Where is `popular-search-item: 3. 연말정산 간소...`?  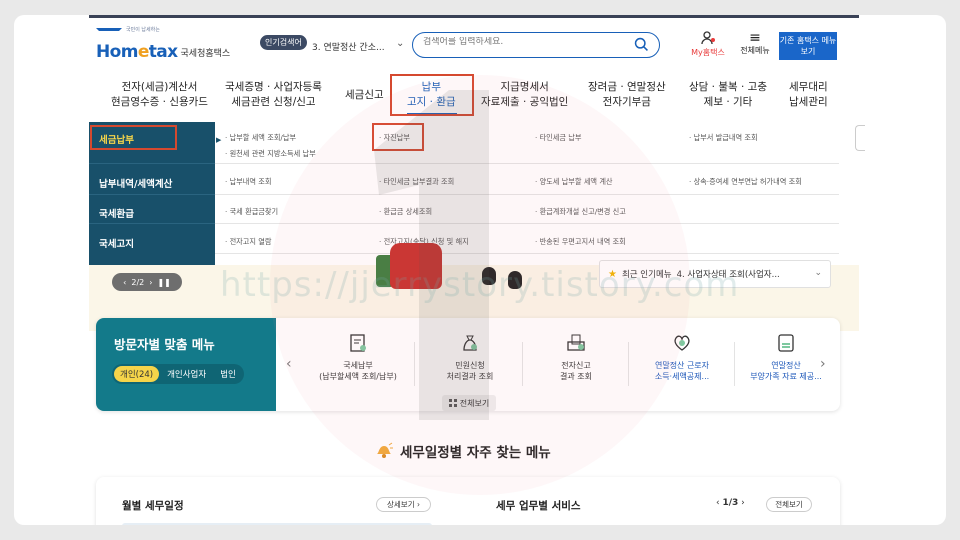 popular-search-item: 3. 연말정산 간소... is located at coordinates (367, 46).